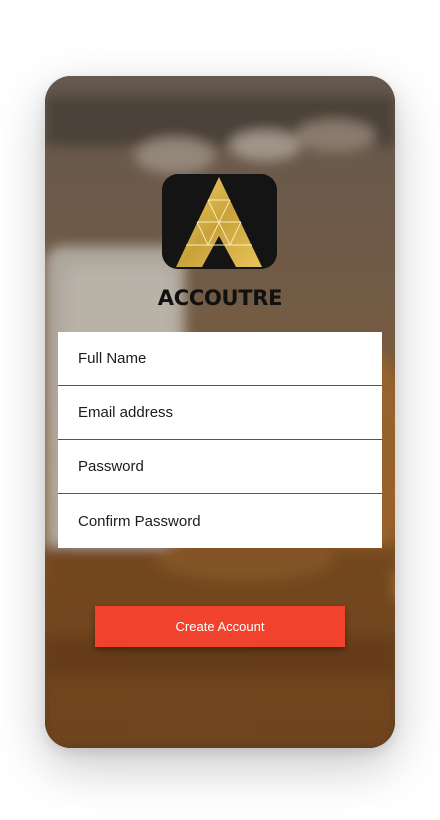 Image resolution: width=440 pixels, height=820 pixels. What do you see at coordinates (139, 521) in the screenshot?
I see `confirm-password-placeholder: Confirm Password` at bounding box center [139, 521].